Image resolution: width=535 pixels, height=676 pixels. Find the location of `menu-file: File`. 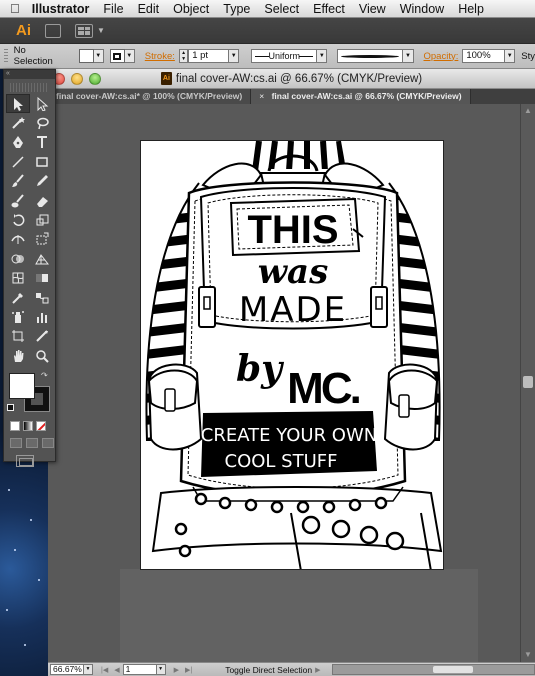

menu-file: File is located at coordinates (113, 9).